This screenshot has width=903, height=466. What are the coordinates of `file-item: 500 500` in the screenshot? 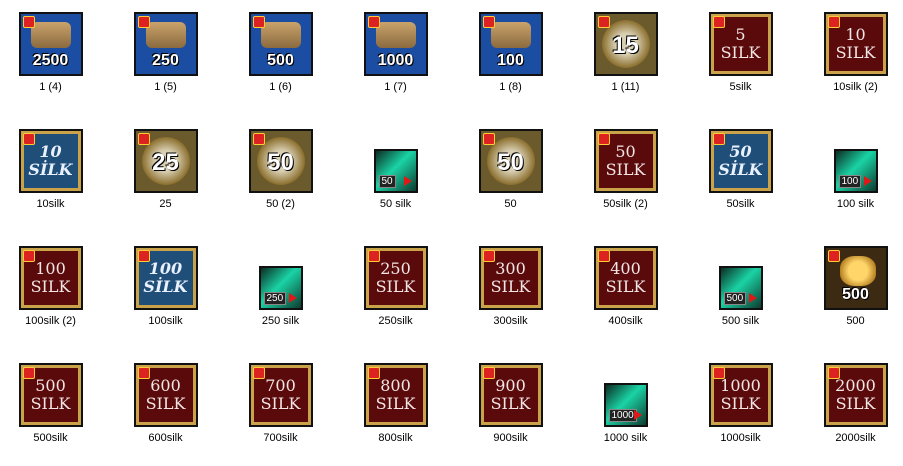 It's located at (850, 291).